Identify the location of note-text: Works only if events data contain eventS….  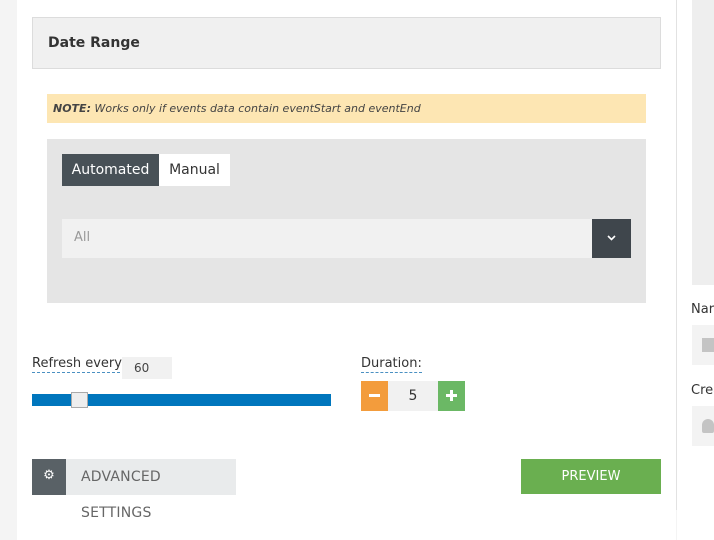
(255, 108).